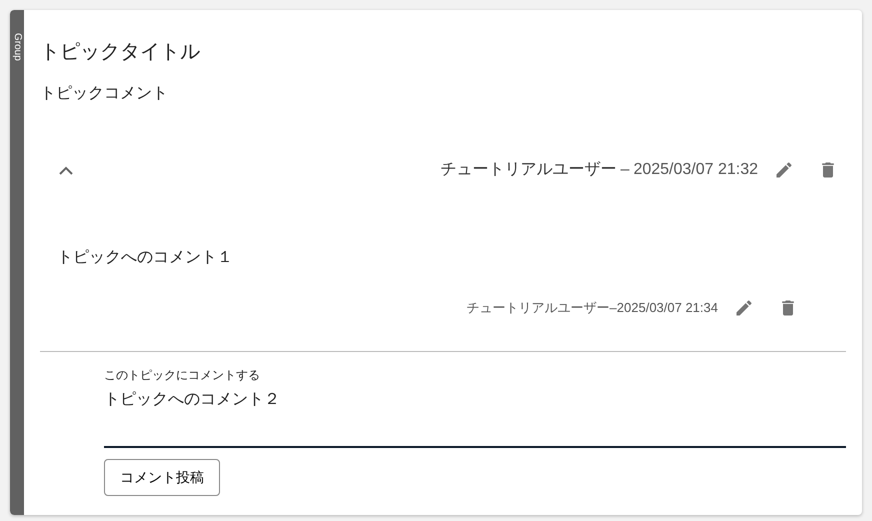 The image size is (872, 521). What do you see at coordinates (667, 308) in the screenshot?
I see `comment-date: 2025/03/07 21:34` at bounding box center [667, 308].